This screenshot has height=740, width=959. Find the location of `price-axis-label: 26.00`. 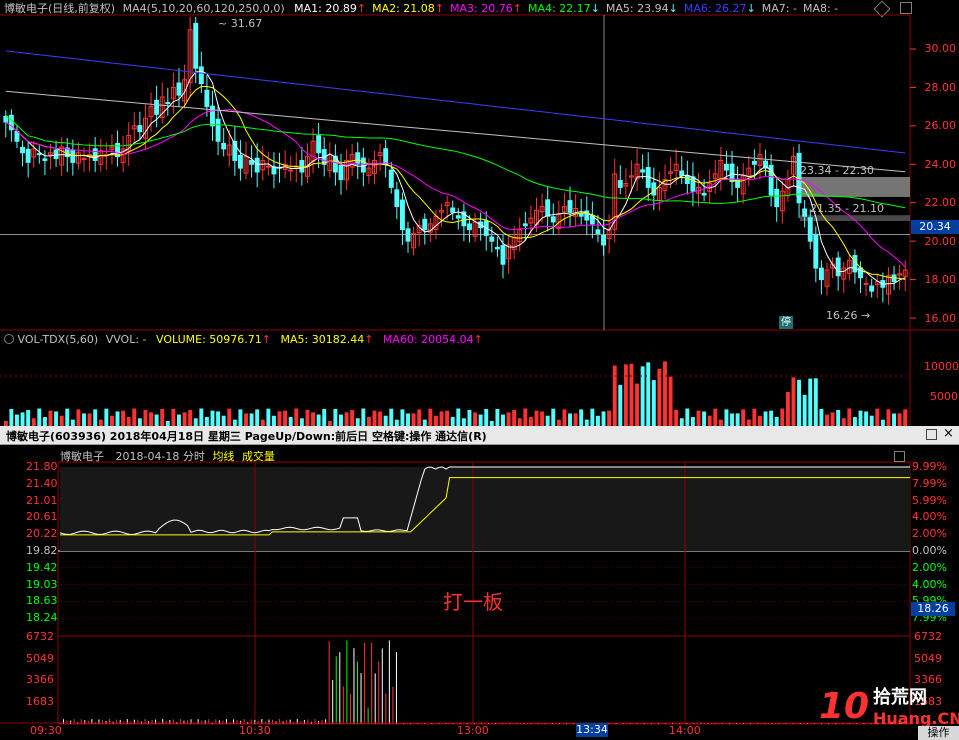

price-axis-label: 26.00 is located at coordinates (940, 125).